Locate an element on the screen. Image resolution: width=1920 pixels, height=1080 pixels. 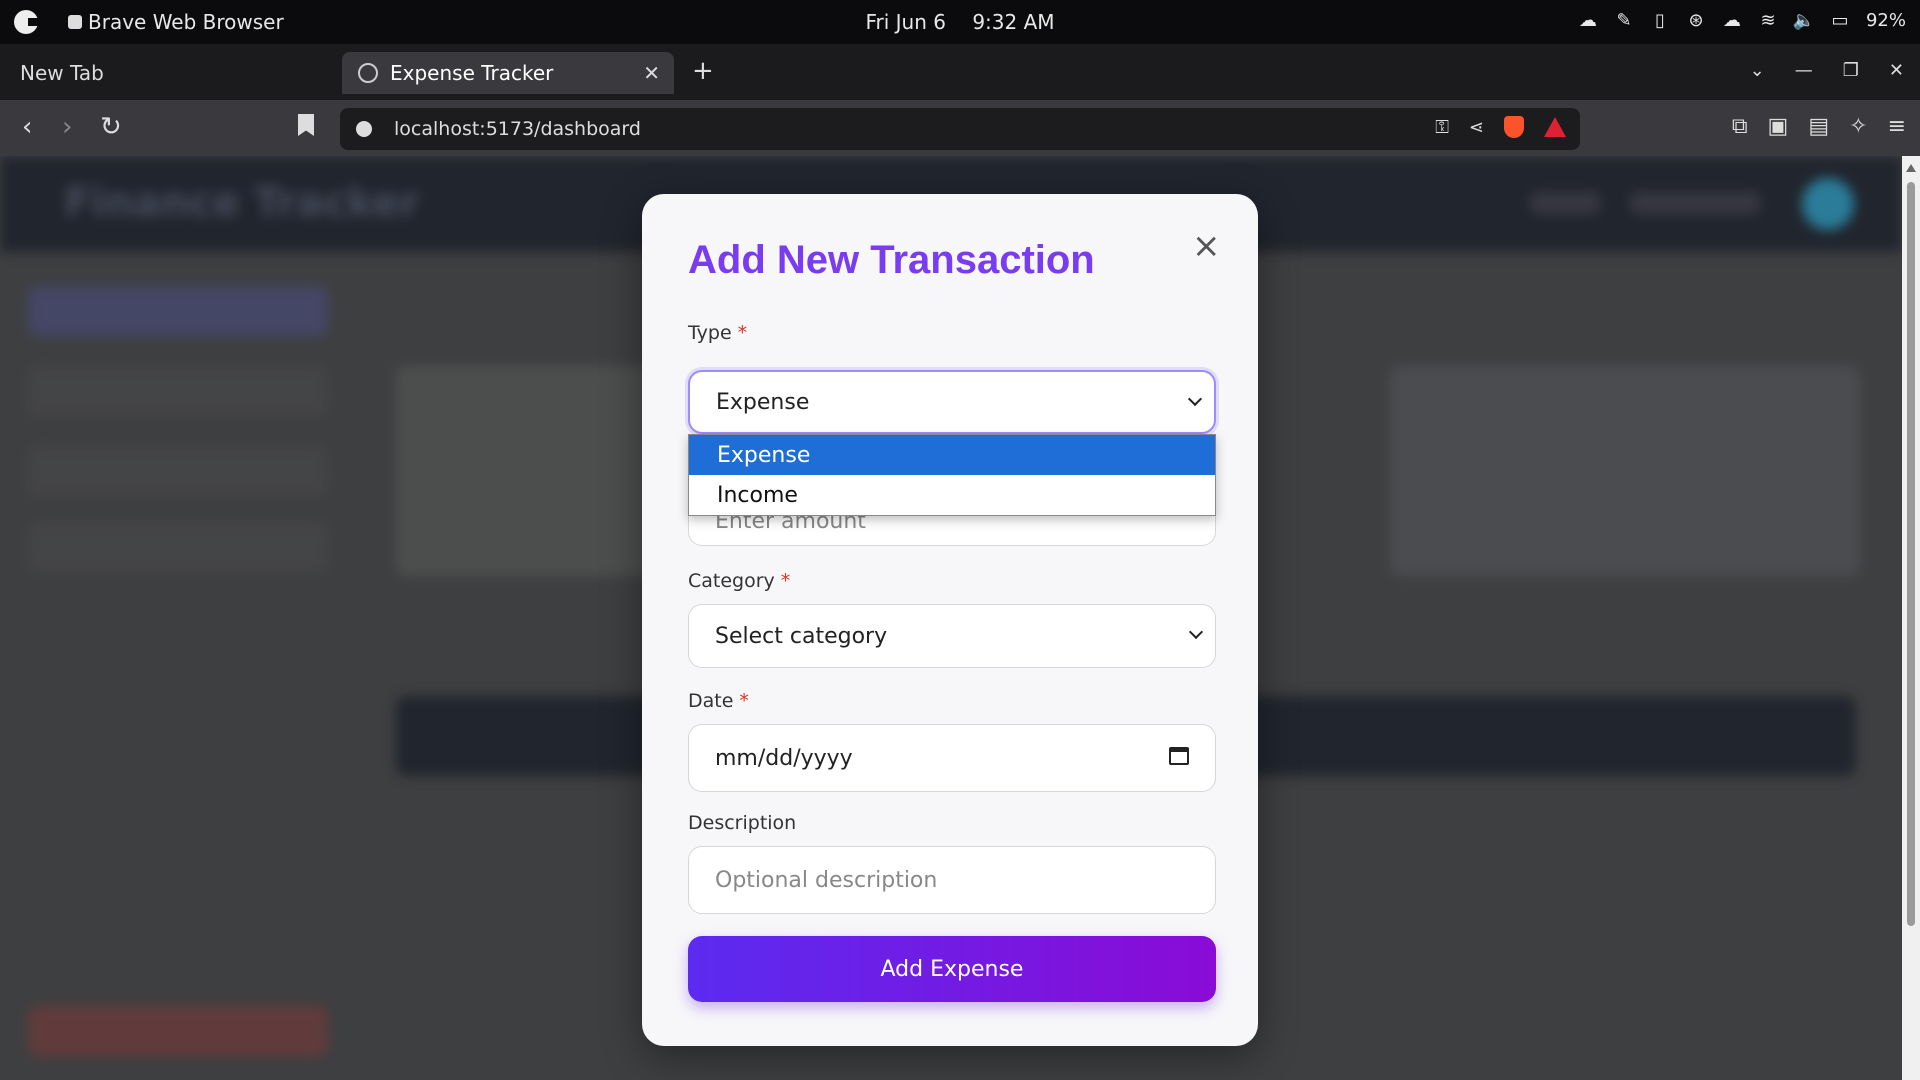
scrollbar-thumb is located at coordinates (1911, 554).